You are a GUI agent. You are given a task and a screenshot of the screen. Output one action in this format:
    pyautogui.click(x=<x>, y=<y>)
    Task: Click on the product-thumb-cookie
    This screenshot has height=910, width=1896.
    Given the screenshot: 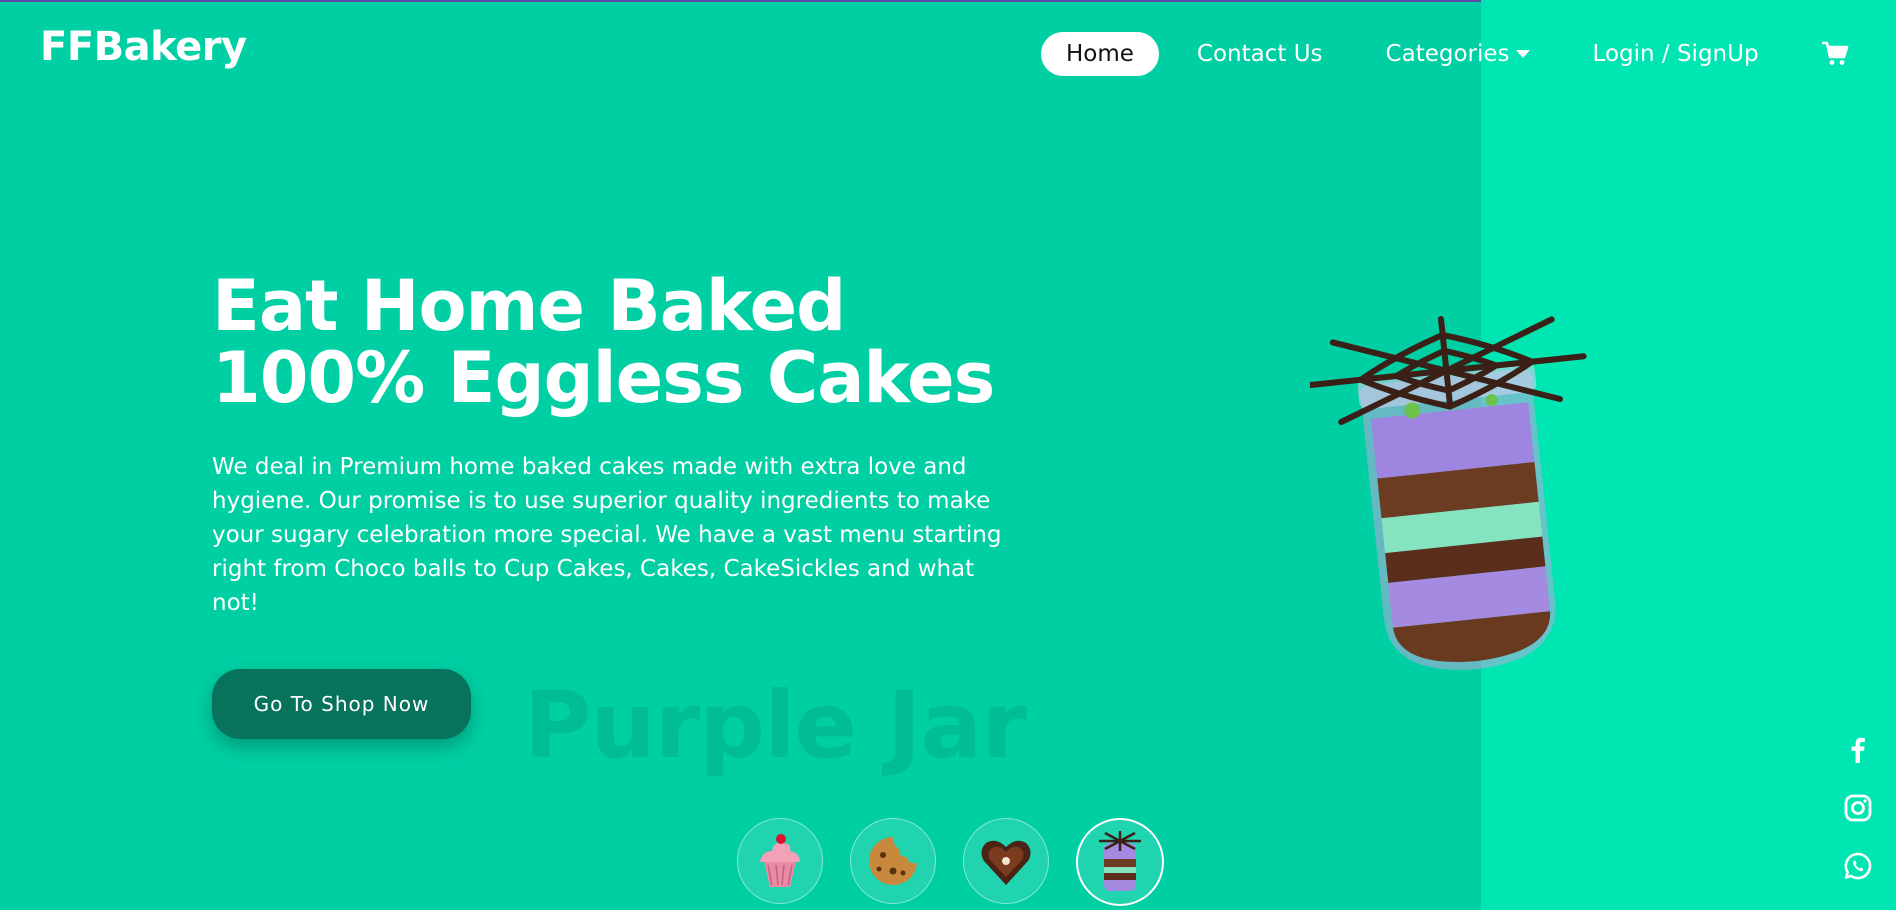 What is the action you would take?
    pyautogui.click(x=893, y=861)
    